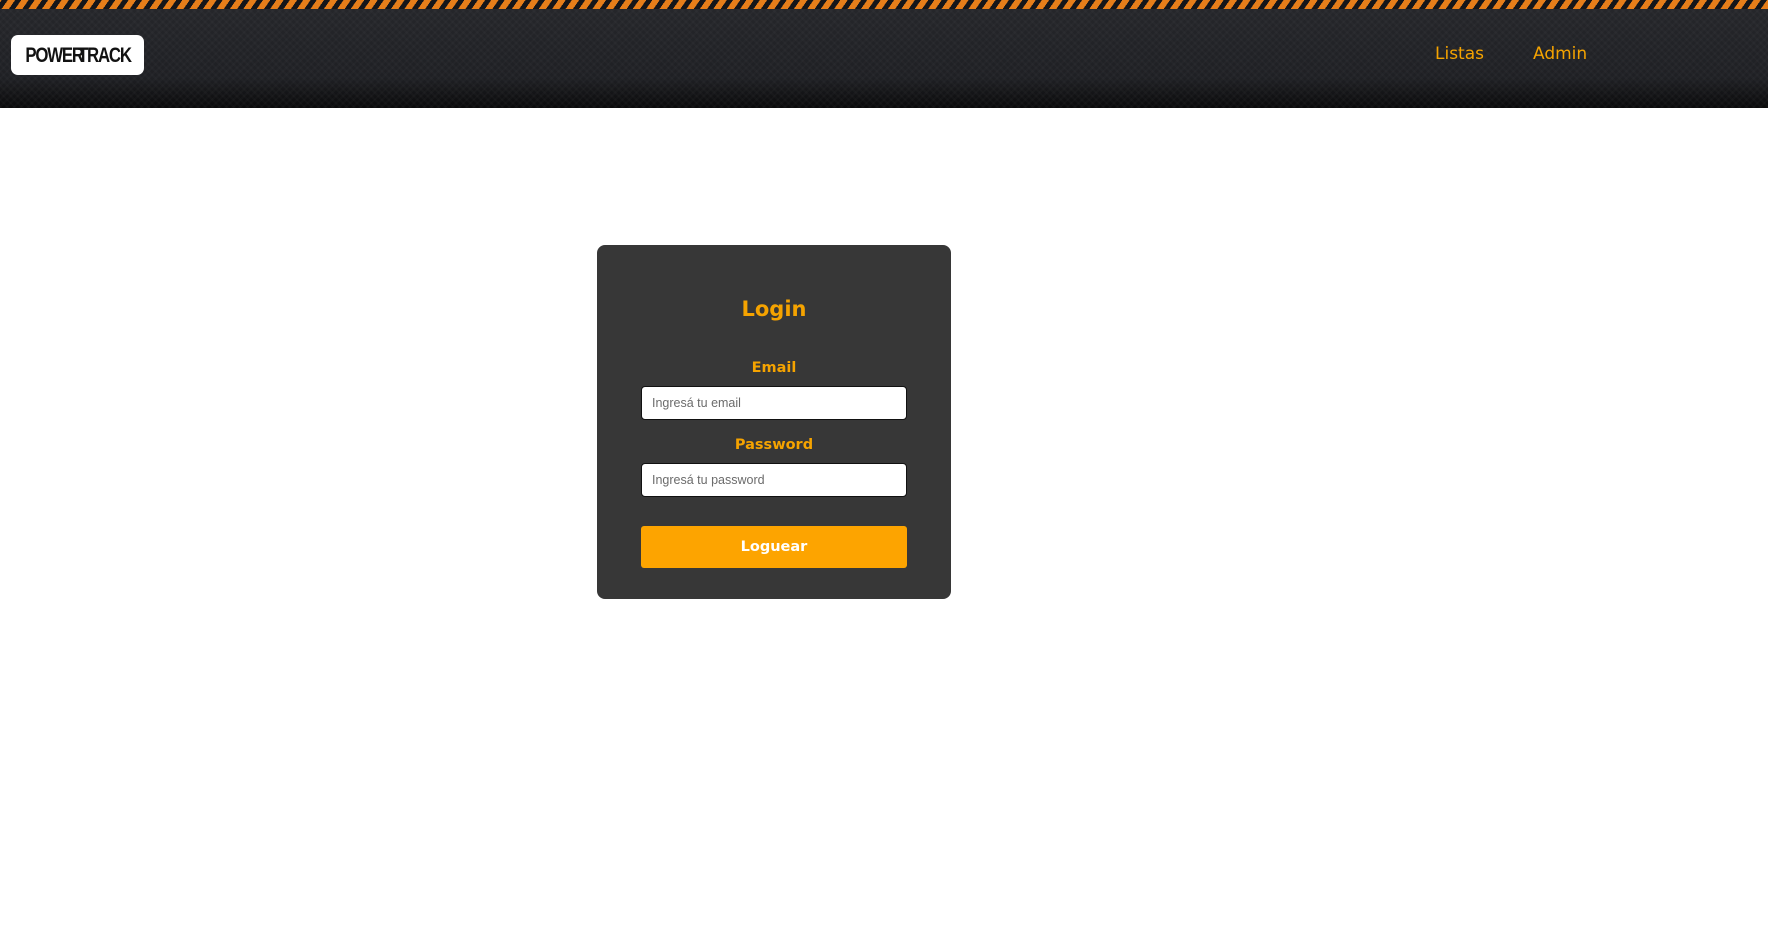  I want to click on password-input, so click(774, 480).